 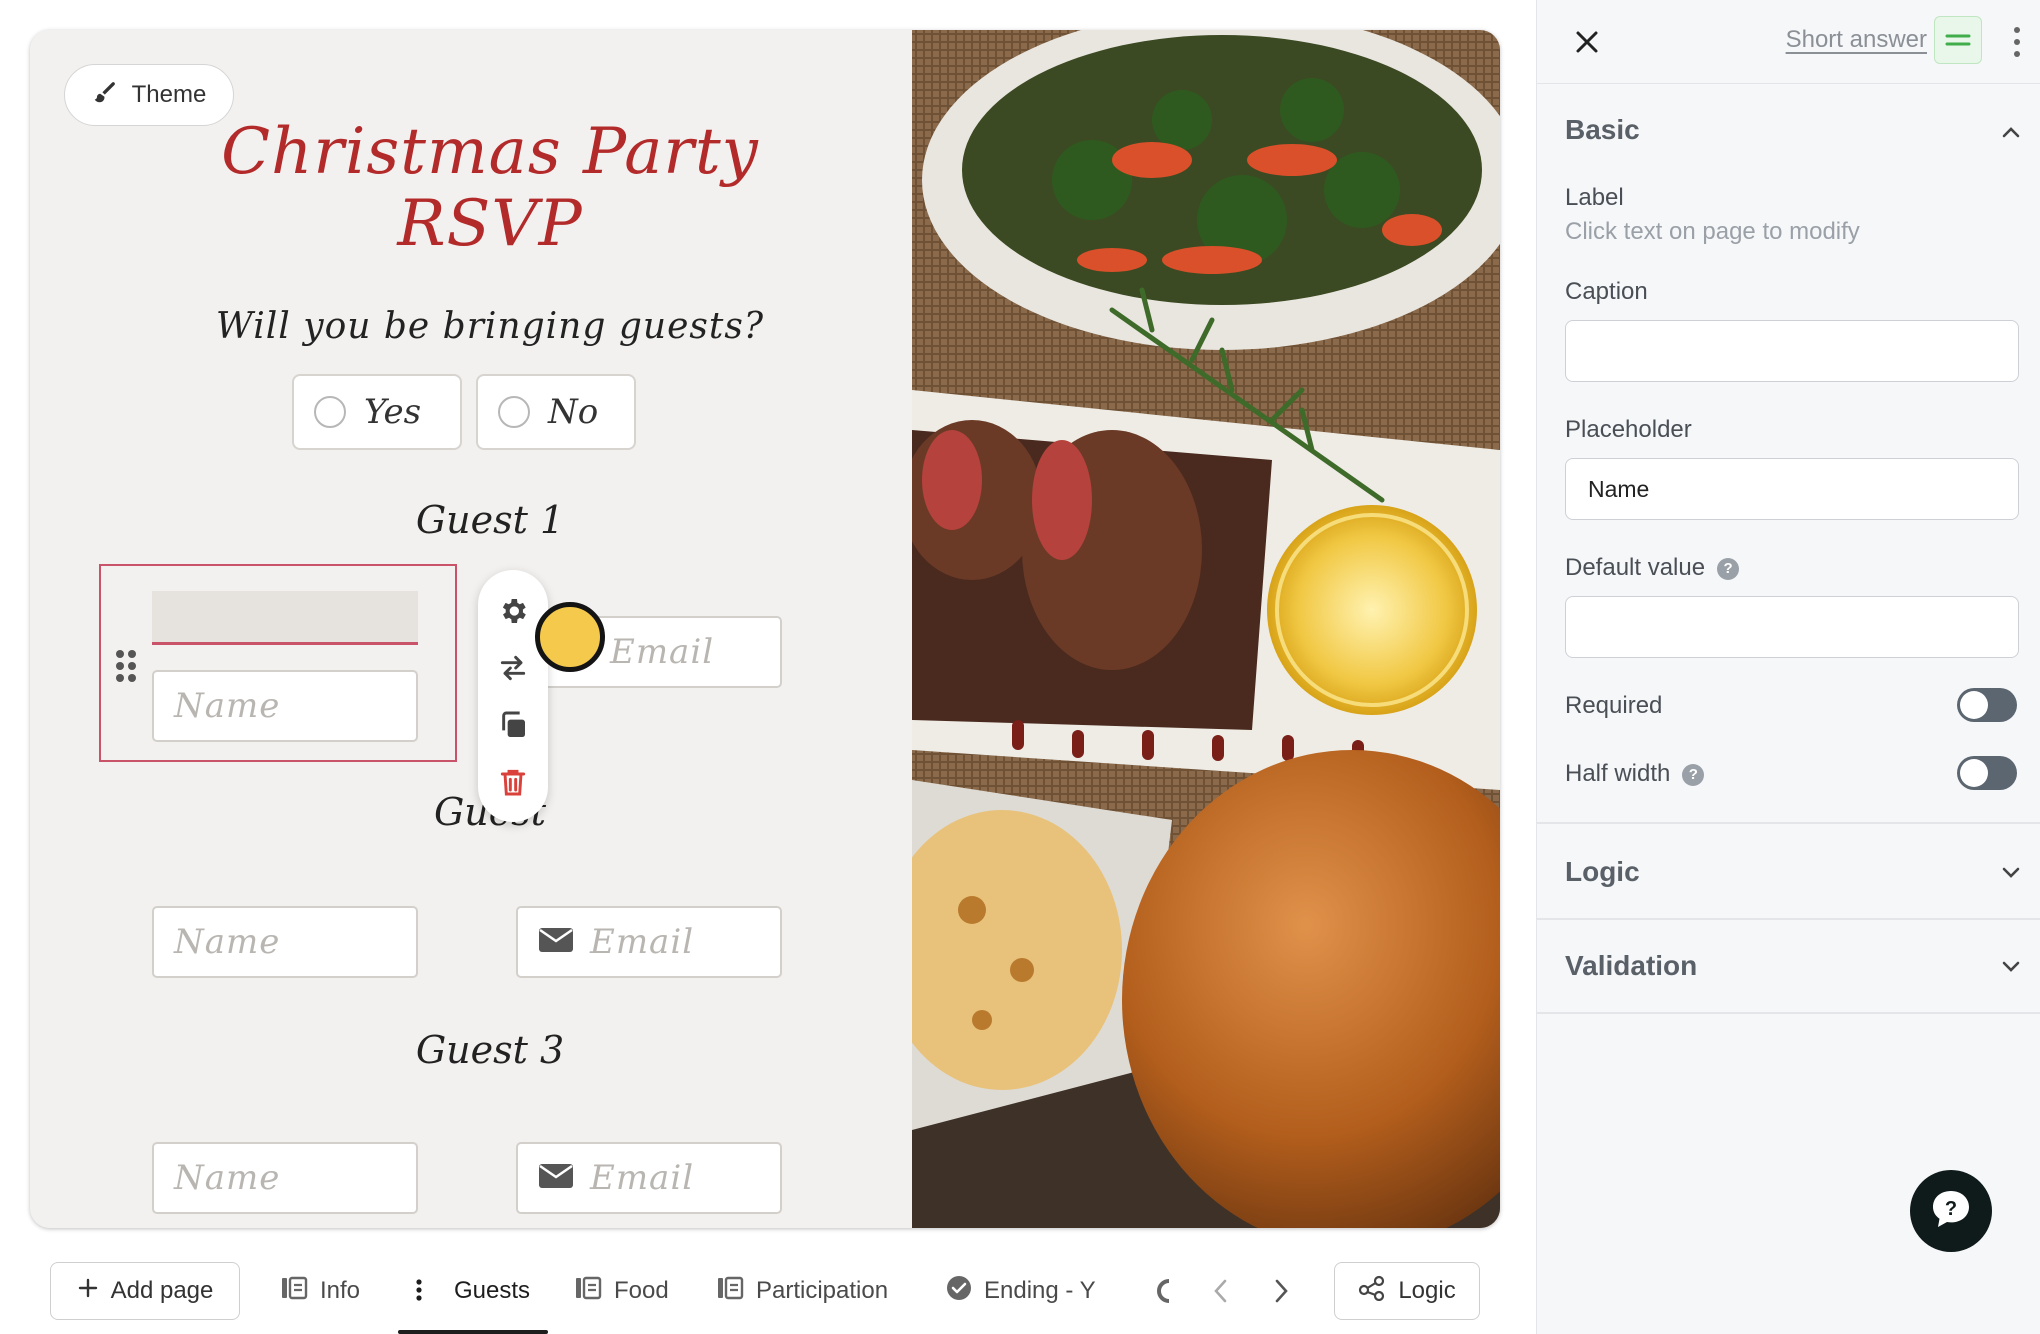 I want to click on title-line-1: Christmas Party, so click(x=490, y=152).